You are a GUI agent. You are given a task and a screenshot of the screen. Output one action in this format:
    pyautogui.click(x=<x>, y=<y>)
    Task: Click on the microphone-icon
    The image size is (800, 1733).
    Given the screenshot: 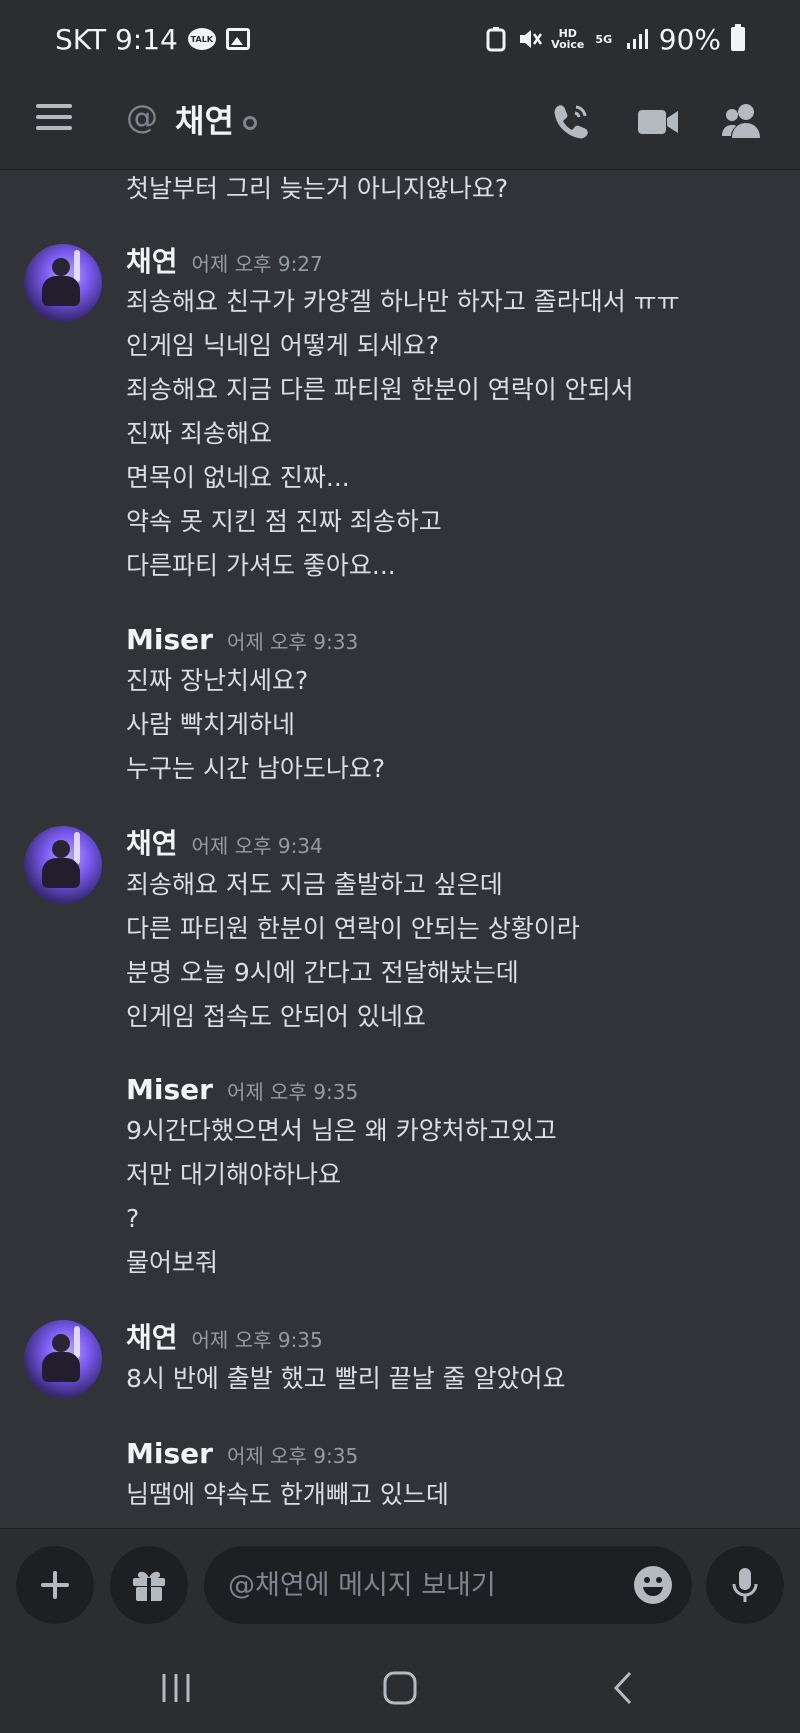 What is the action you would take?
    pyautogui.click(x=745, y=1585)
    